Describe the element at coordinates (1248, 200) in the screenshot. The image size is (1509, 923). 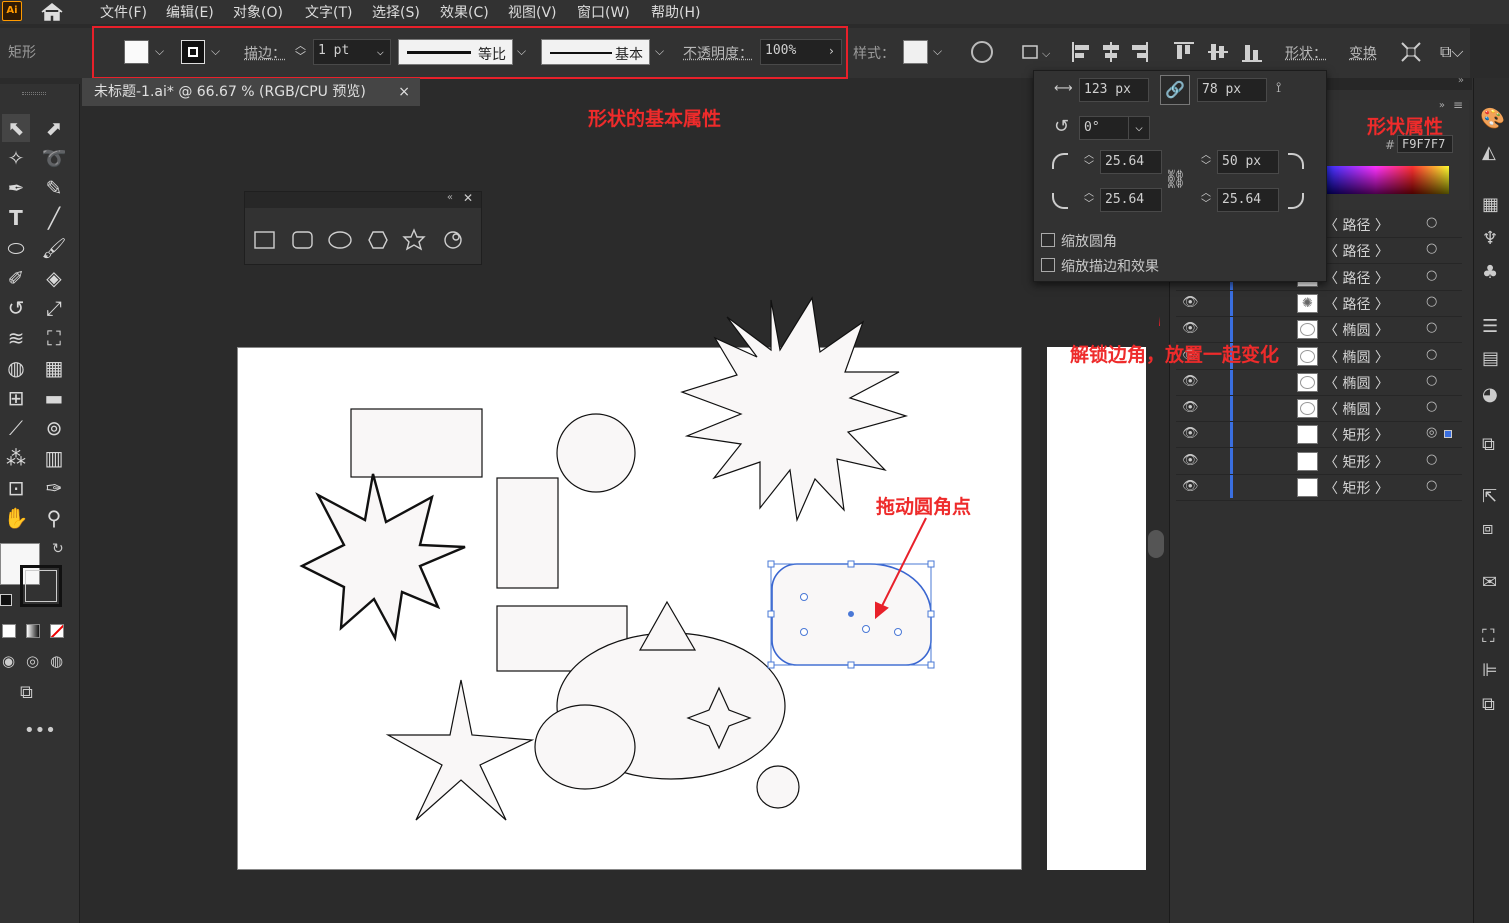
I see `corner-br-input: 25.64` at that location.